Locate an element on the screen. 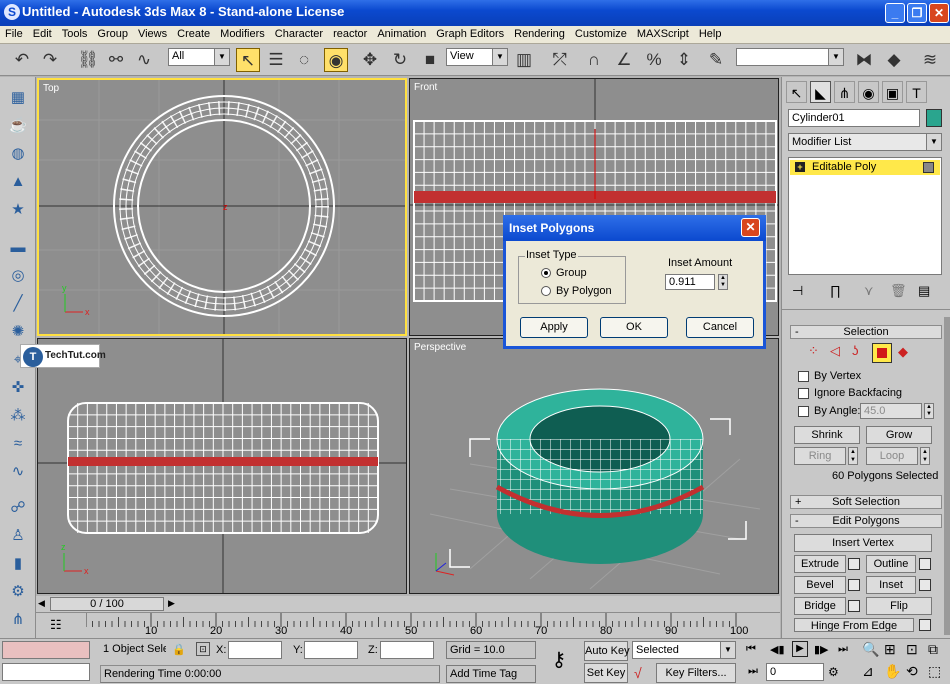  stack-item-toggle is located at coordinates (928, 167).